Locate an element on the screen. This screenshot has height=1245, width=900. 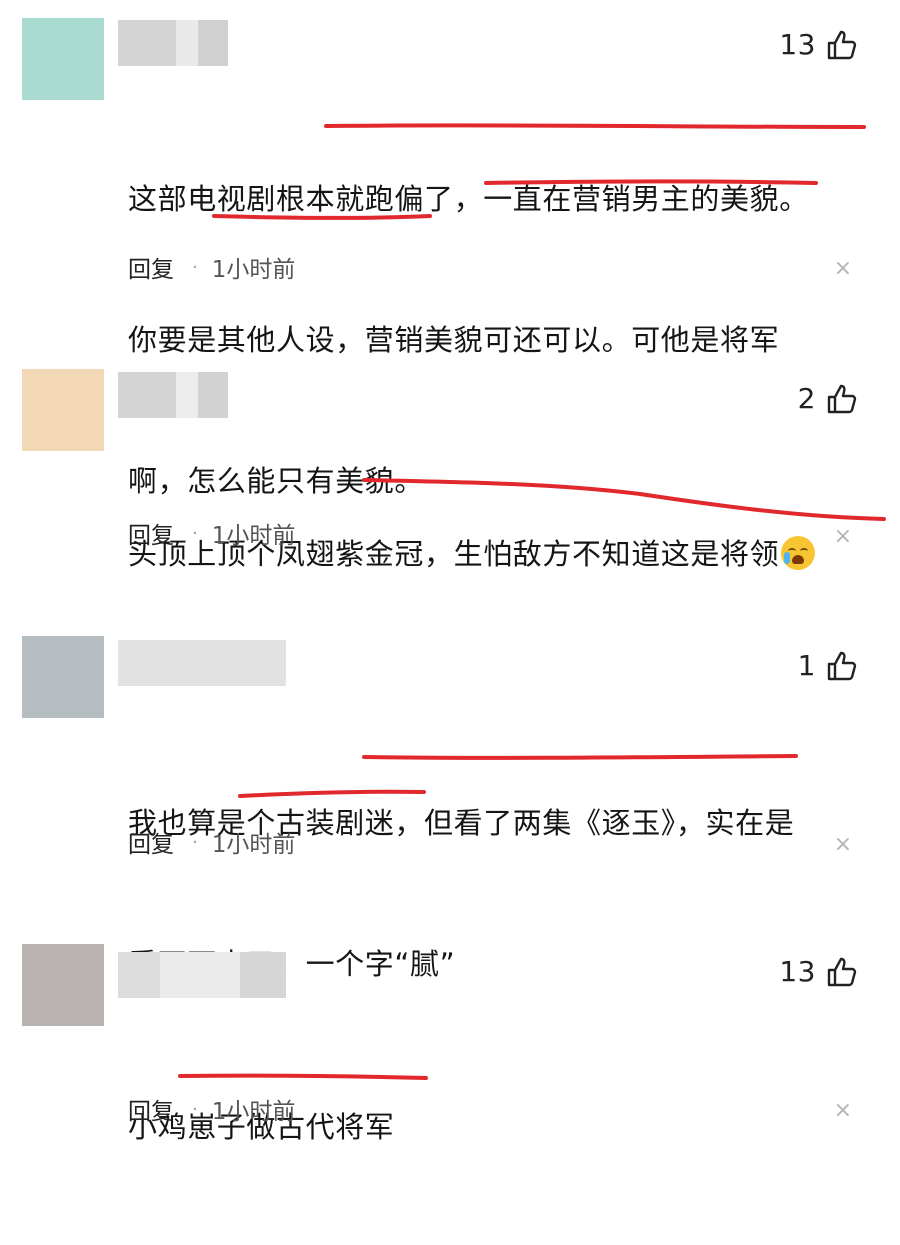
crying-face-icon is located at coordinates (798, 553).